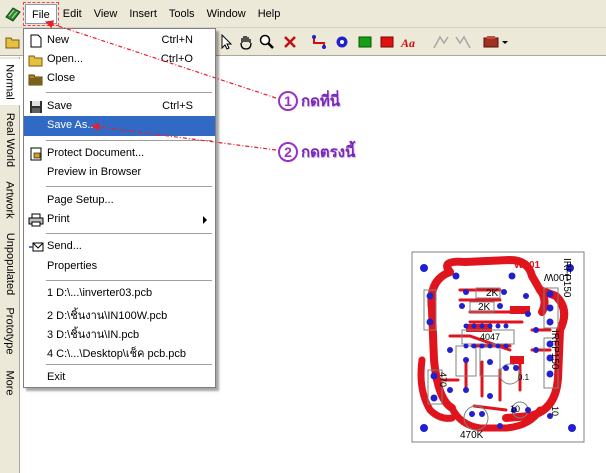  Describe the element at coordinates (36, 79) in the screenshot. I see `close-folder-icon` at that location.